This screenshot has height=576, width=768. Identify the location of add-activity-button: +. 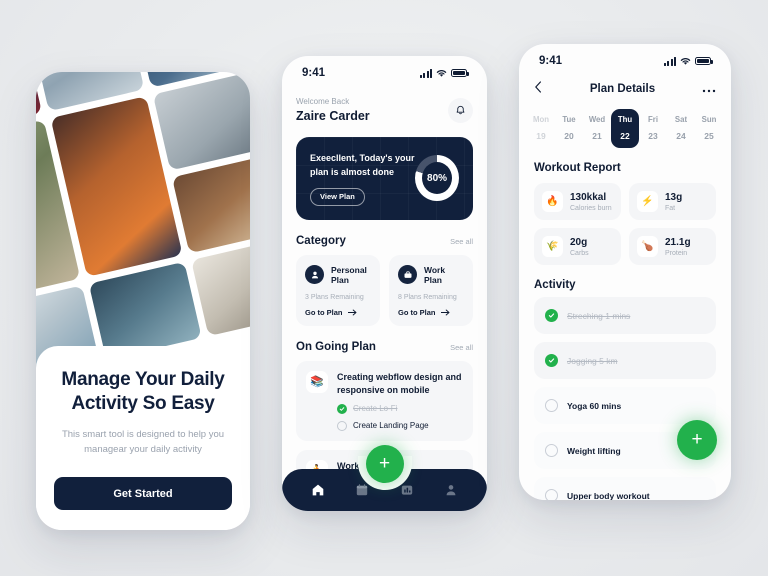
(697, 440).